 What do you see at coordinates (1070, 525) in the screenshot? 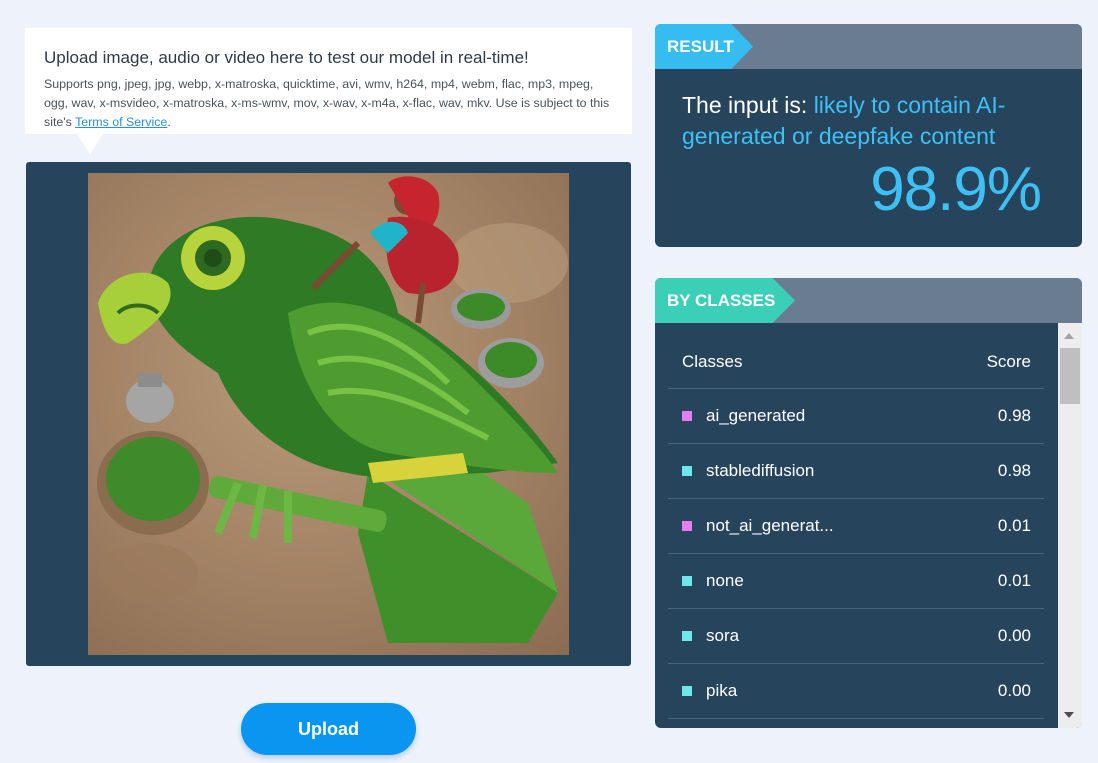
I see `classes-scrollbar` at bounding box center [1070, 525].